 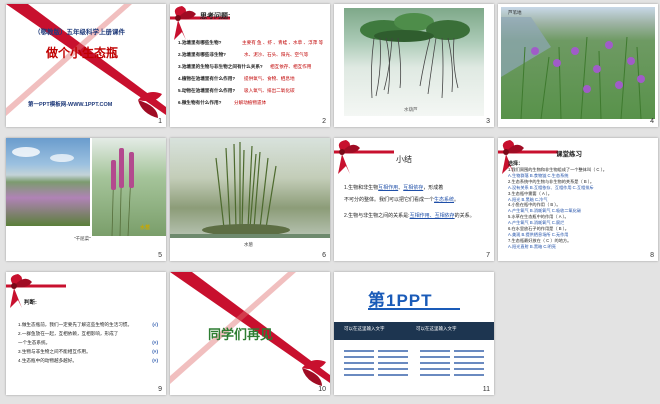 I want to click on answer-mark: (√), so click(x=155, y=324).